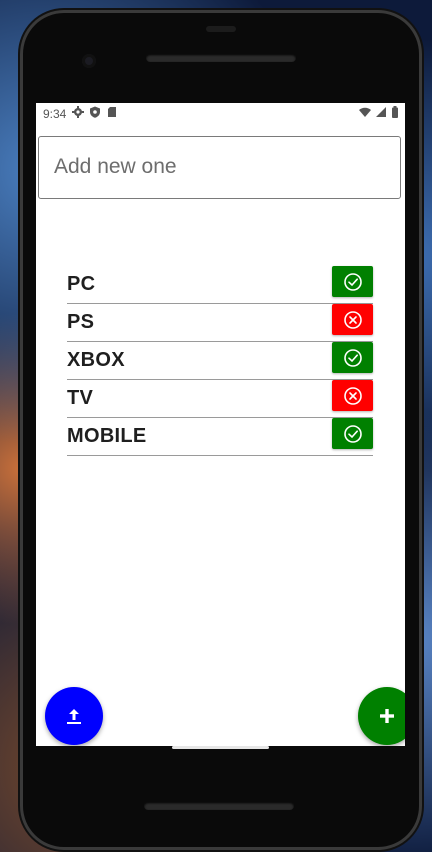 Image resolution: width=432 pixels, height=852 pixels. I want to click on list-item: PS, so click(220, 323).